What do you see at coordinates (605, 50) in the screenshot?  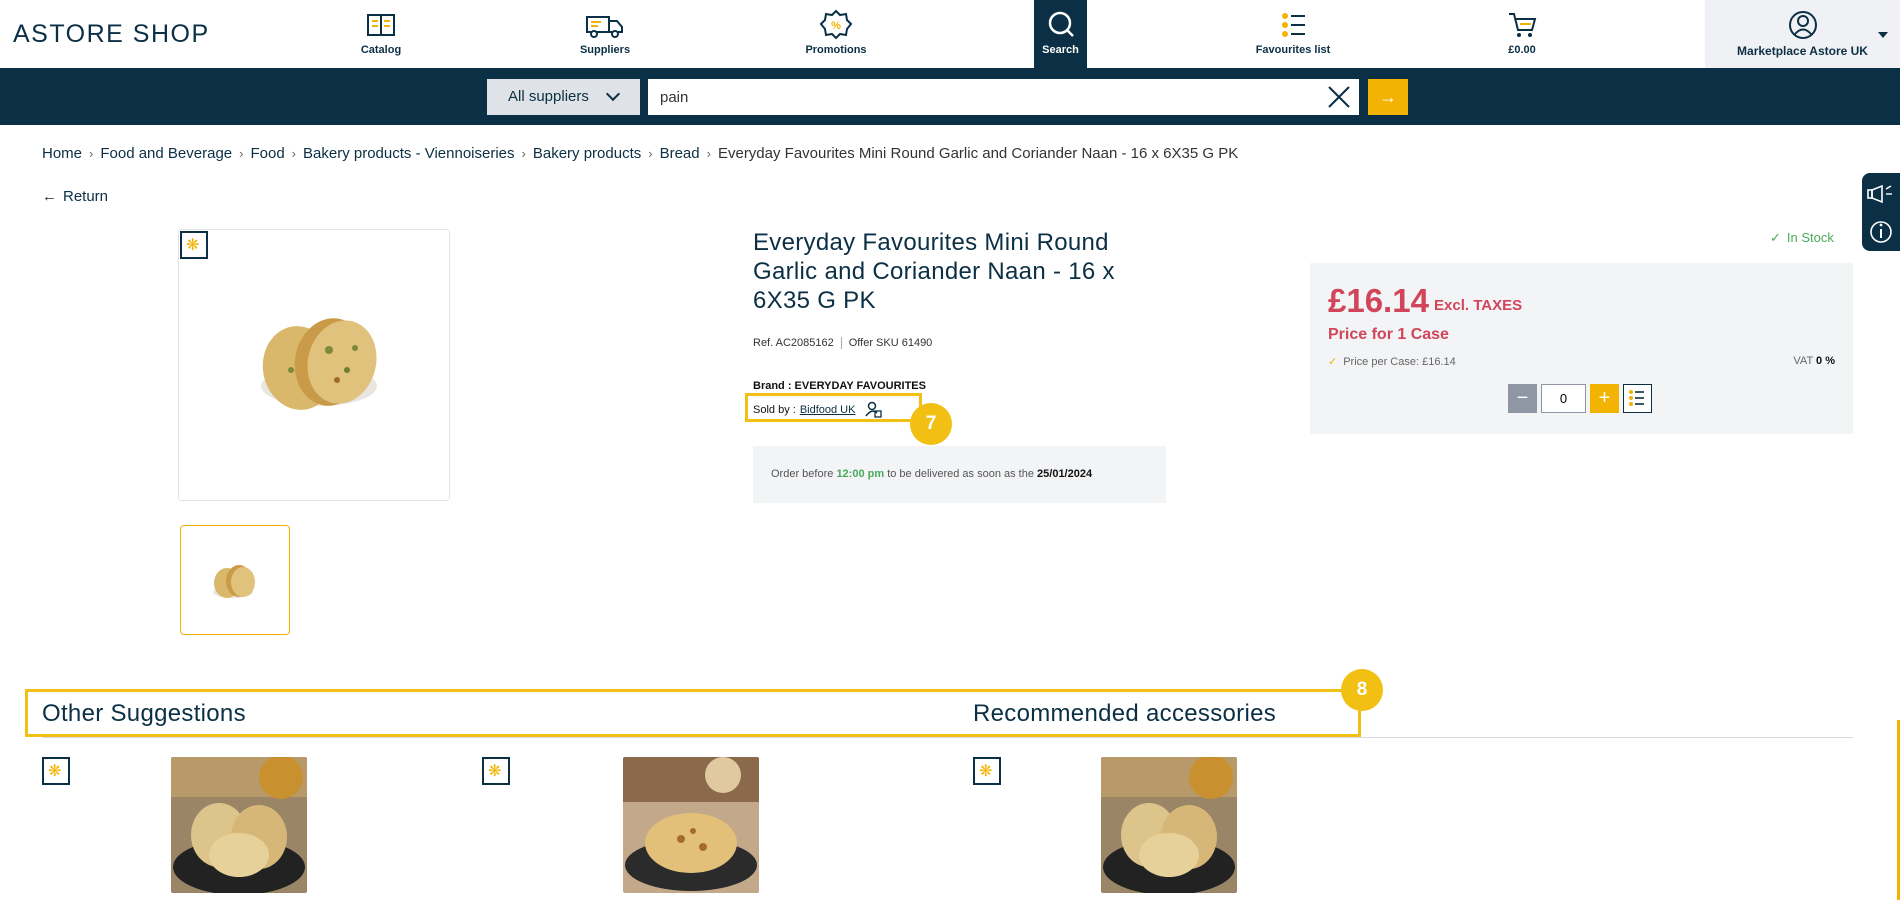 I see `nav-suppliers-label: Suppliers` at bounding box center [605, 50].